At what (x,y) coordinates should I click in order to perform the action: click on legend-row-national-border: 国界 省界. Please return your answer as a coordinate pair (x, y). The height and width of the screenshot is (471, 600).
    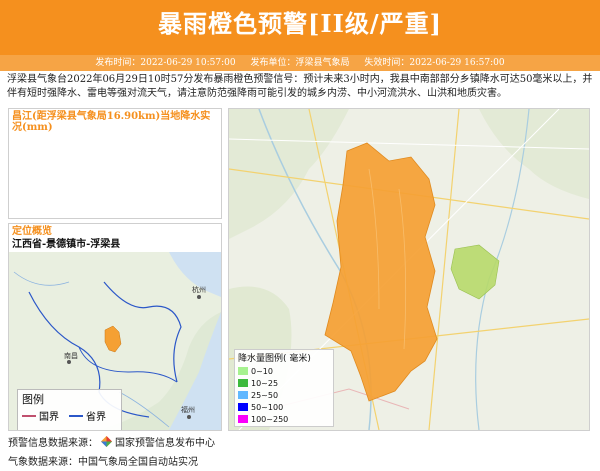
    Looking at the image, I should click on (69, 415).